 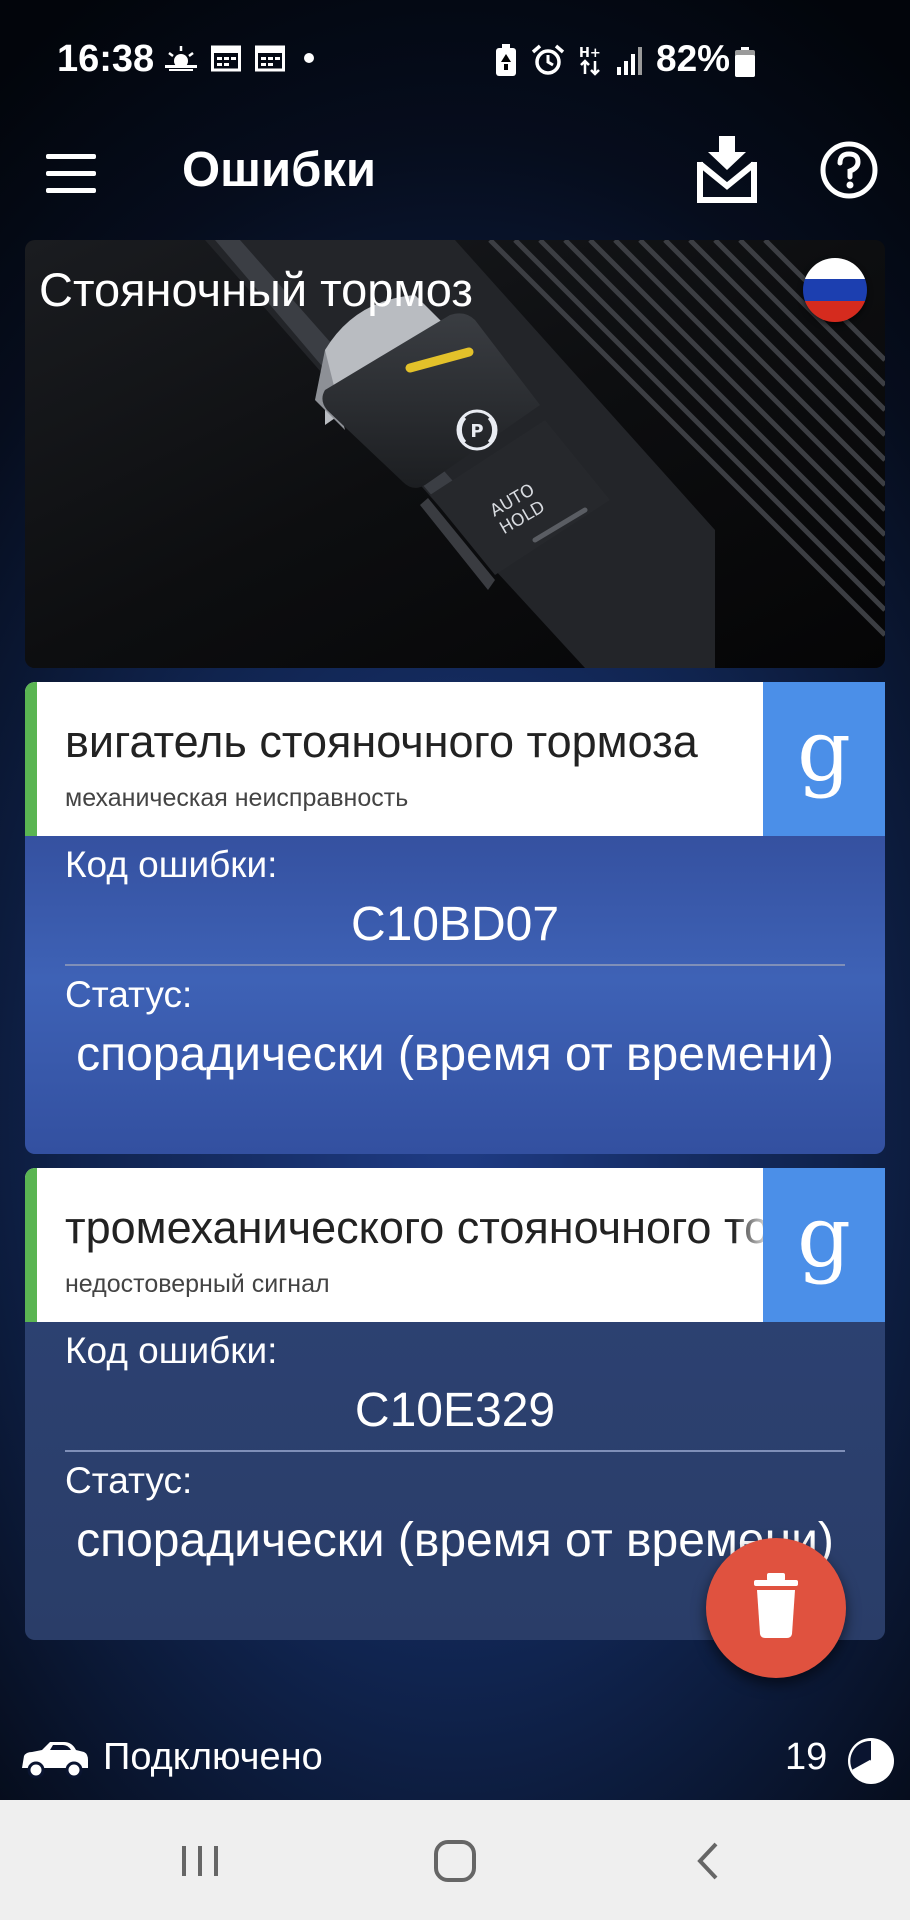 What do you see at coordinates (279, 170) in the screenshot?
I see `page-title: Ошибки` at bounding box center [279, 170].